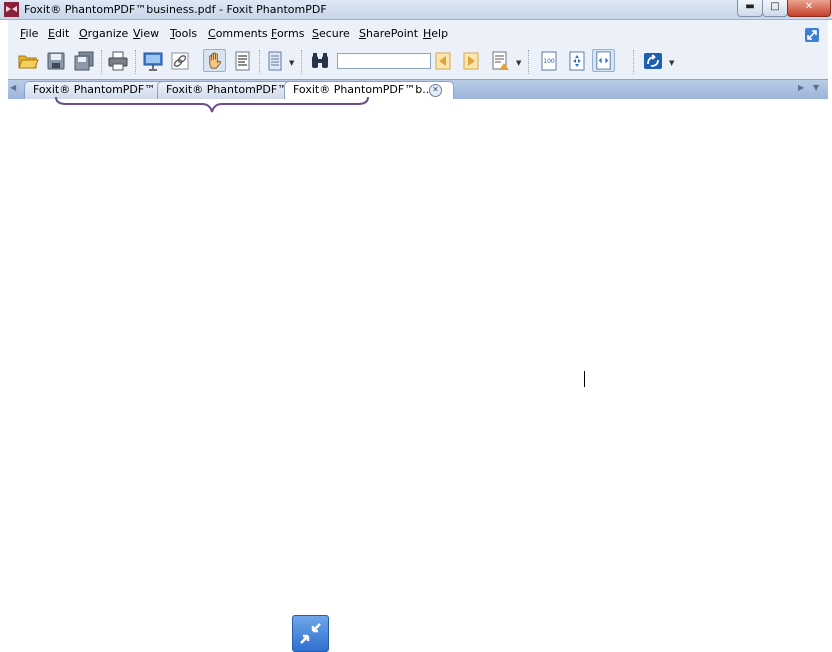  What do you see at coordinates (238, 33) in the screenshot?
I see `menu-comments: Comments` at bounding box center [238, 33].